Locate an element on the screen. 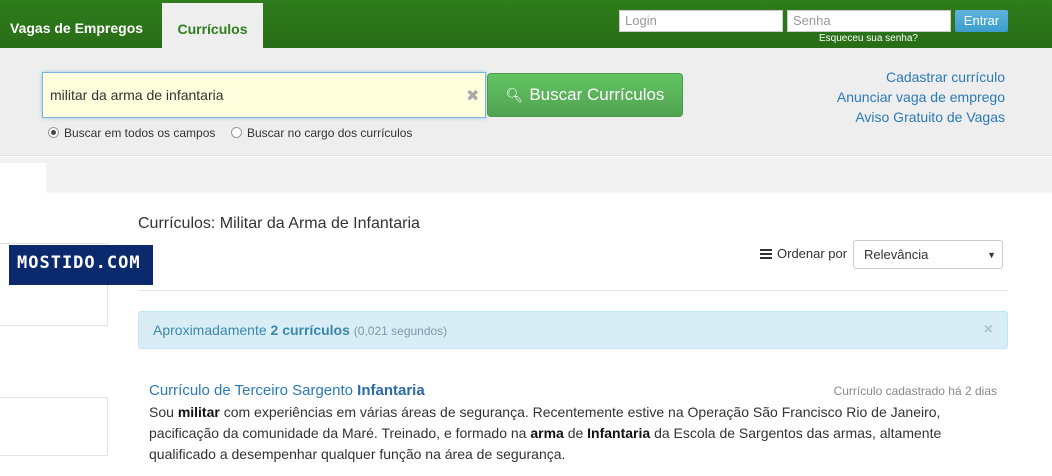  order-label-text: Ordenar por is located at coordinates (812, 253).